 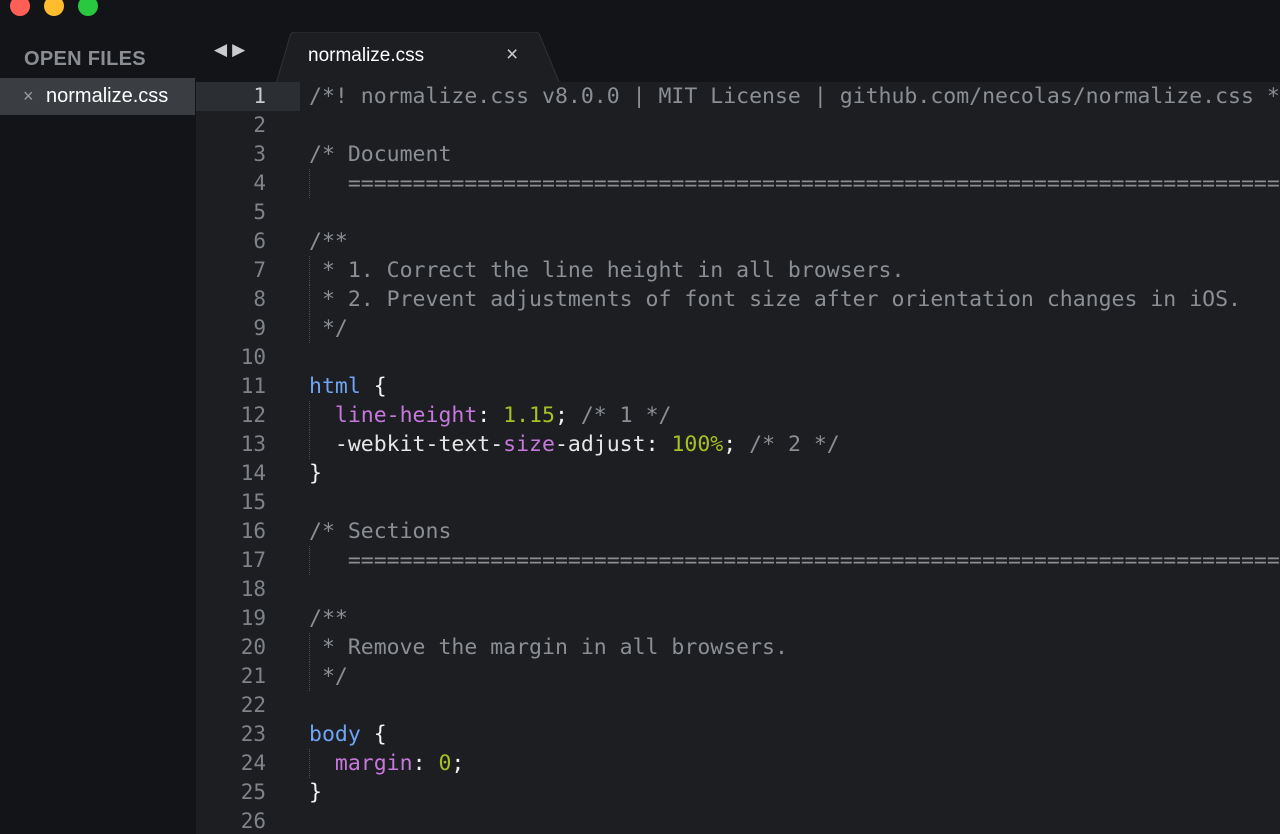 I want to click on line-number: 17, so click(x=253, y=560).